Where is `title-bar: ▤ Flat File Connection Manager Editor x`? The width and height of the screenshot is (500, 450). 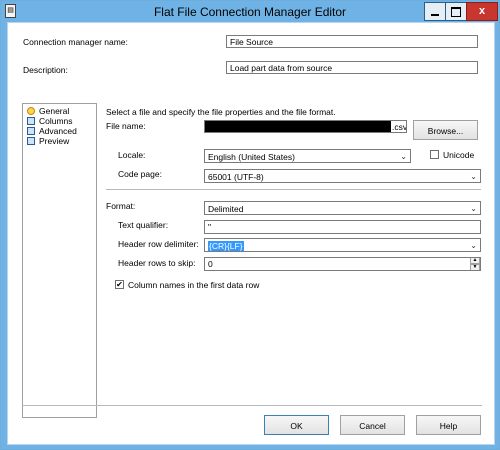 title-bar: ▤ Flat File Connection Manager Editor x is located at coordinates (250, 11).